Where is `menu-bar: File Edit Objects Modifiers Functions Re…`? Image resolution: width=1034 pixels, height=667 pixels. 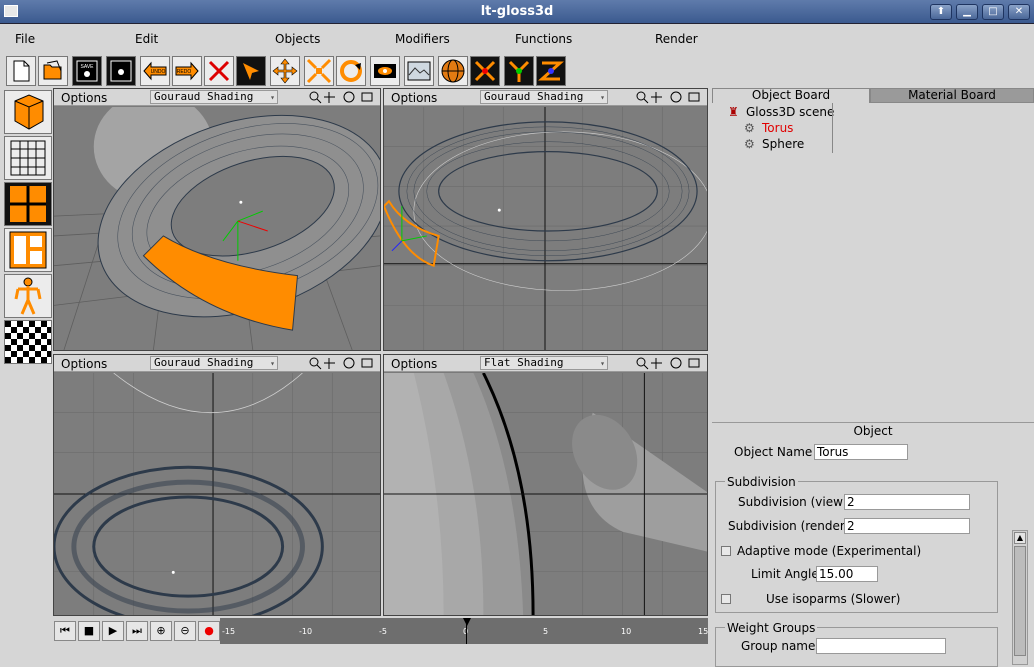 menu-bar: File Edit Objects Modifiers Functions Re… is located at coordinates (517, 39).